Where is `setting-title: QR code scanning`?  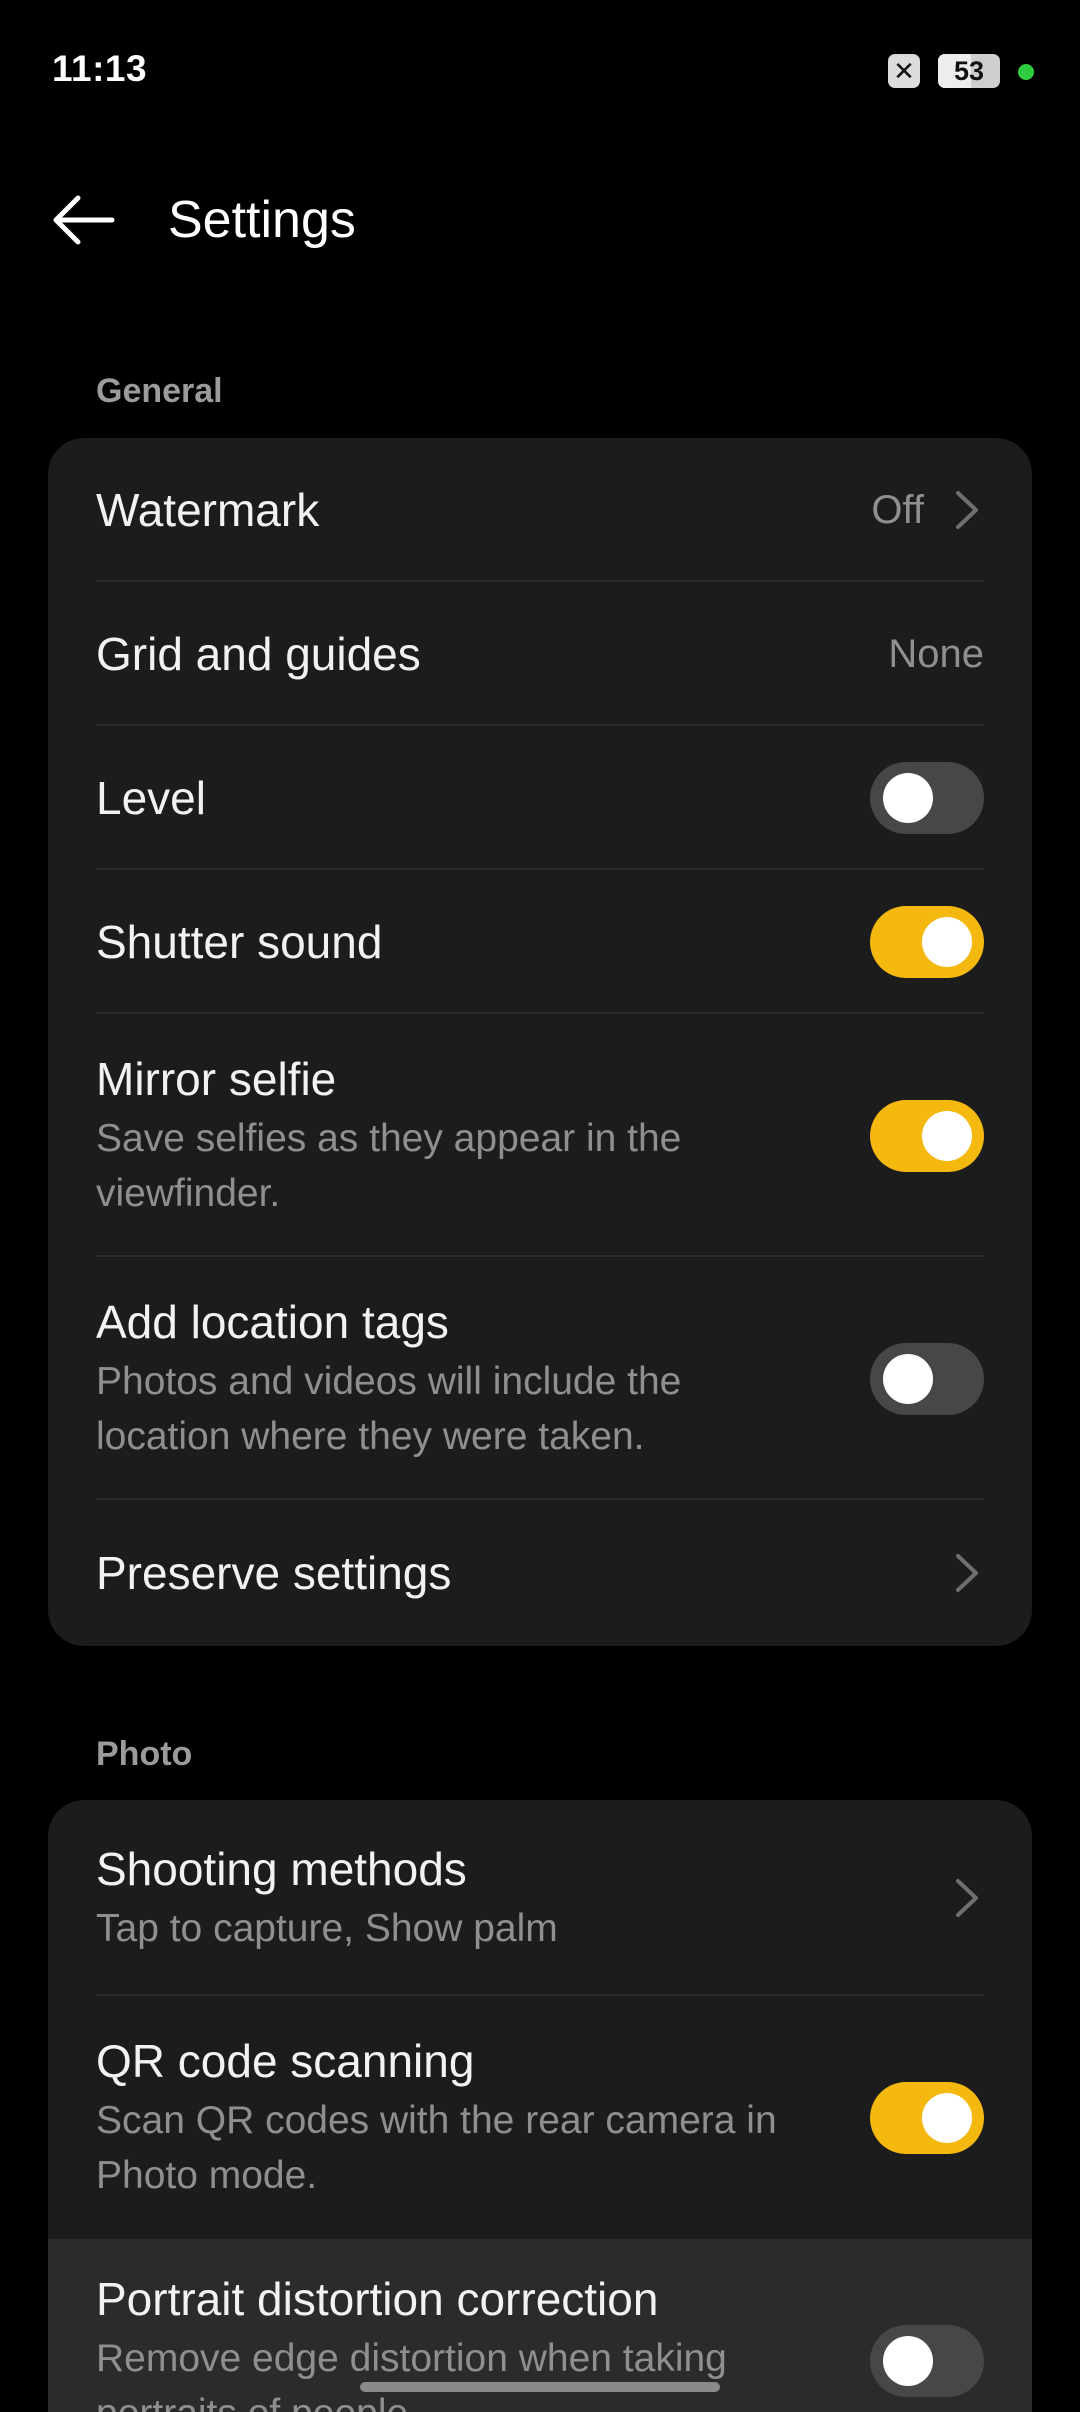
setting-title: QR code scanning is located at coordinates (285, 2060).